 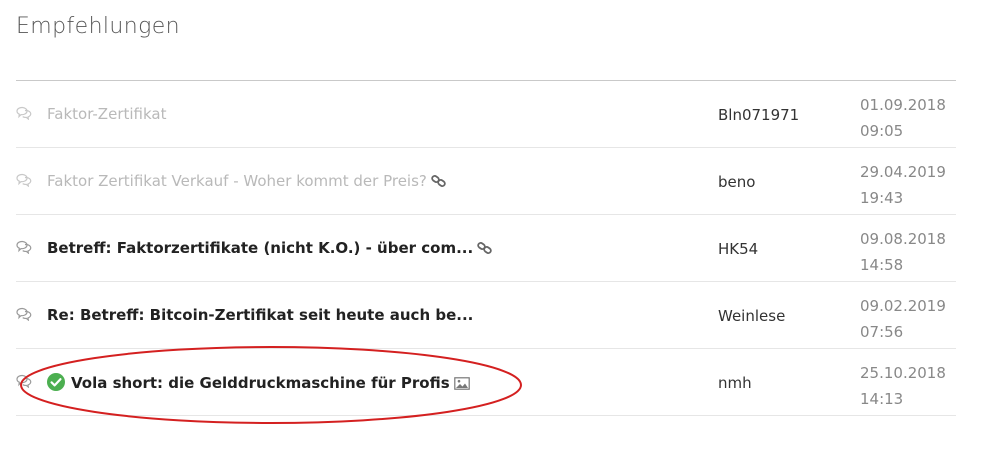 What do you see at coordinates (106, 114) in the screenshot?
I see `thread-title: Faktor-Zertifikat` at bounding box center [106, 114].